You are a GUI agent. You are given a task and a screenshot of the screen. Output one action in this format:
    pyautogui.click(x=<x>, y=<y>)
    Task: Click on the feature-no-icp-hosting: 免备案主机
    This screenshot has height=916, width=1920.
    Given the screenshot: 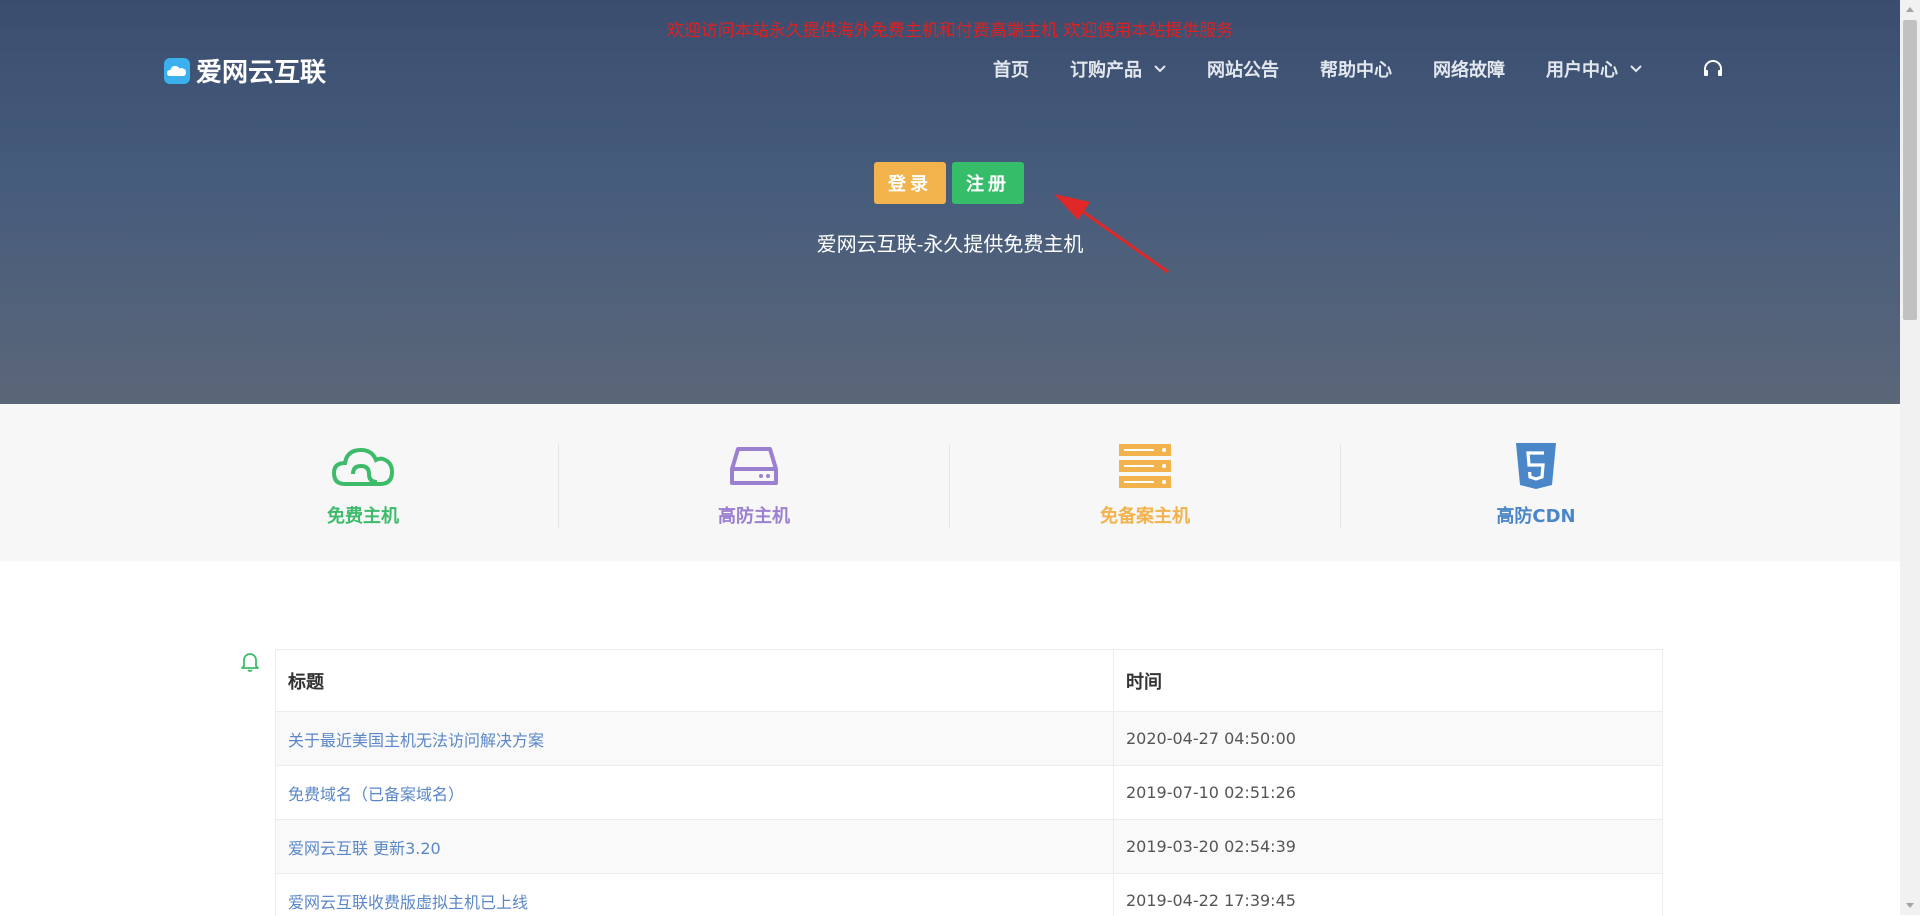 What is the action you would take?
    pyautogui.click(x=1145, y=485)
    